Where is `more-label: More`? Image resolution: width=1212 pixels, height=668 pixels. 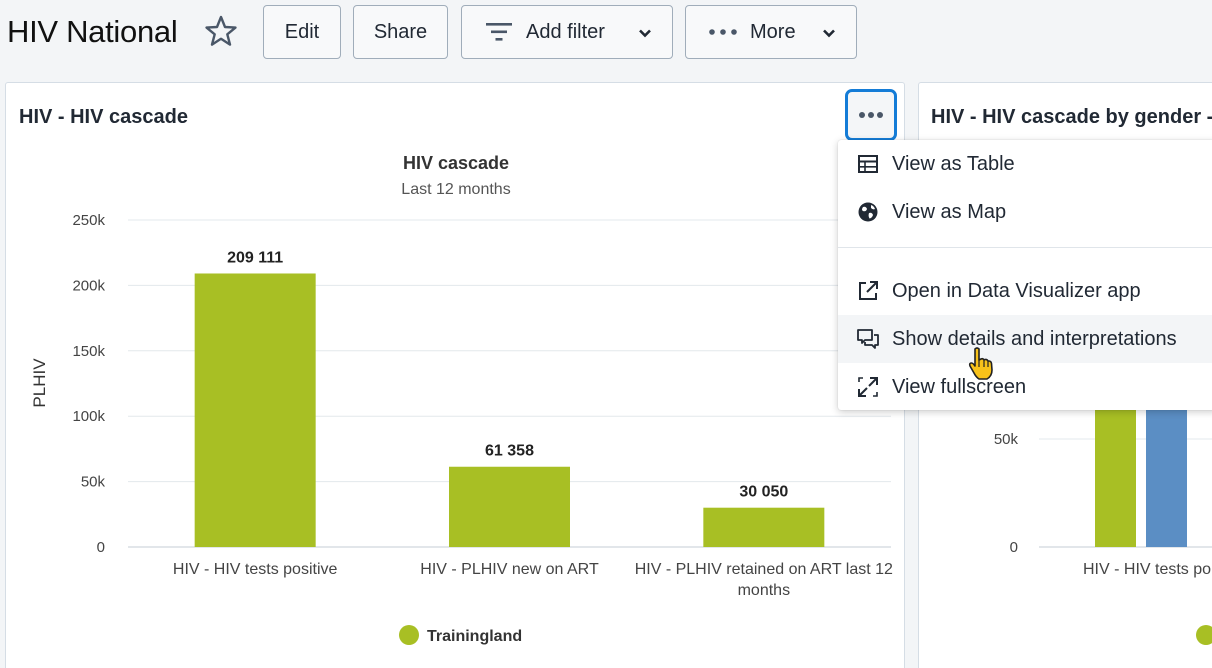 more-label: More is located at coordinates (773, 31).